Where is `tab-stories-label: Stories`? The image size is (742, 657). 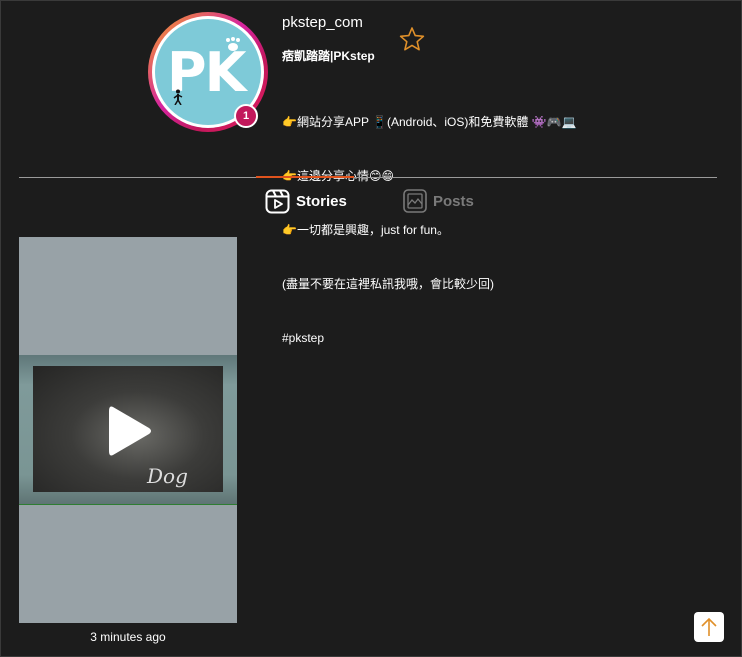
tab-stories-label: Stories is located at coordinates (321, 201).